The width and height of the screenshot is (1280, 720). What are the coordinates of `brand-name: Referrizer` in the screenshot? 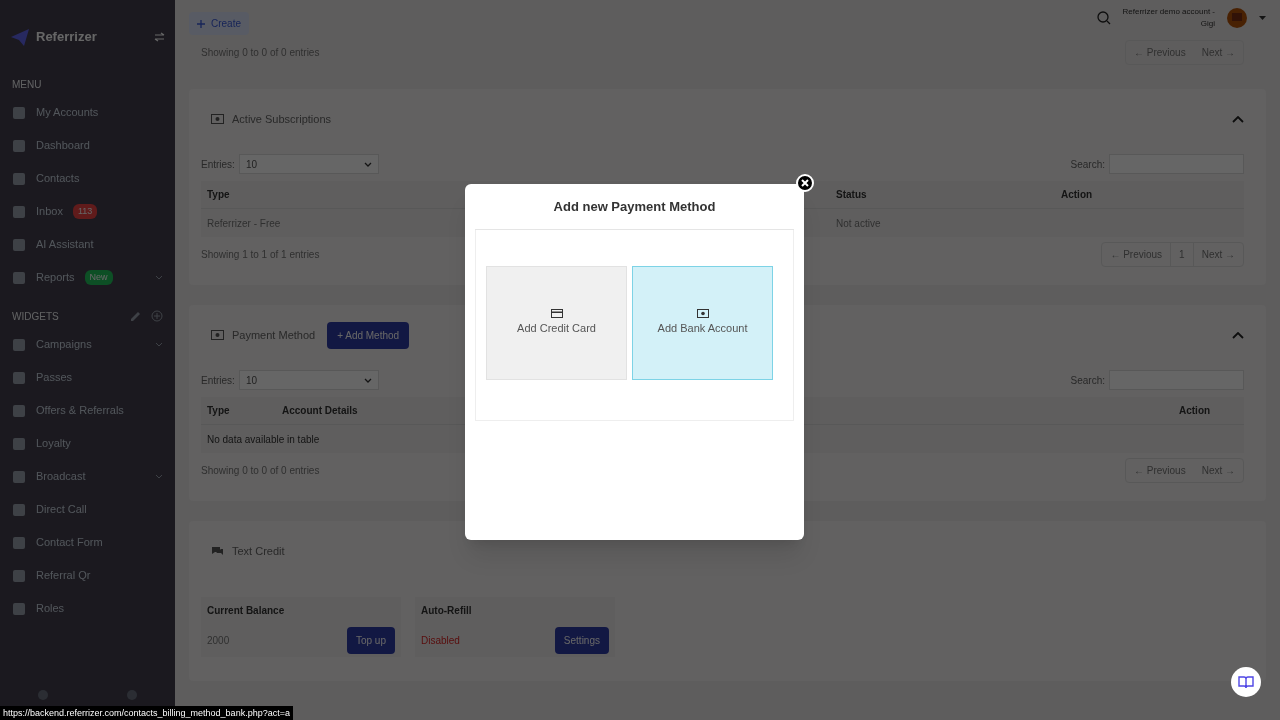 It's located at (66, 37).